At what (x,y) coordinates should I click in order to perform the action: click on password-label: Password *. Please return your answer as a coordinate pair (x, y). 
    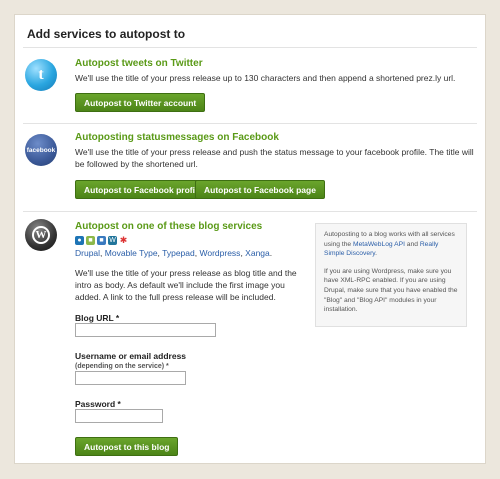
    Looking at the image, I should click on (98, 404).